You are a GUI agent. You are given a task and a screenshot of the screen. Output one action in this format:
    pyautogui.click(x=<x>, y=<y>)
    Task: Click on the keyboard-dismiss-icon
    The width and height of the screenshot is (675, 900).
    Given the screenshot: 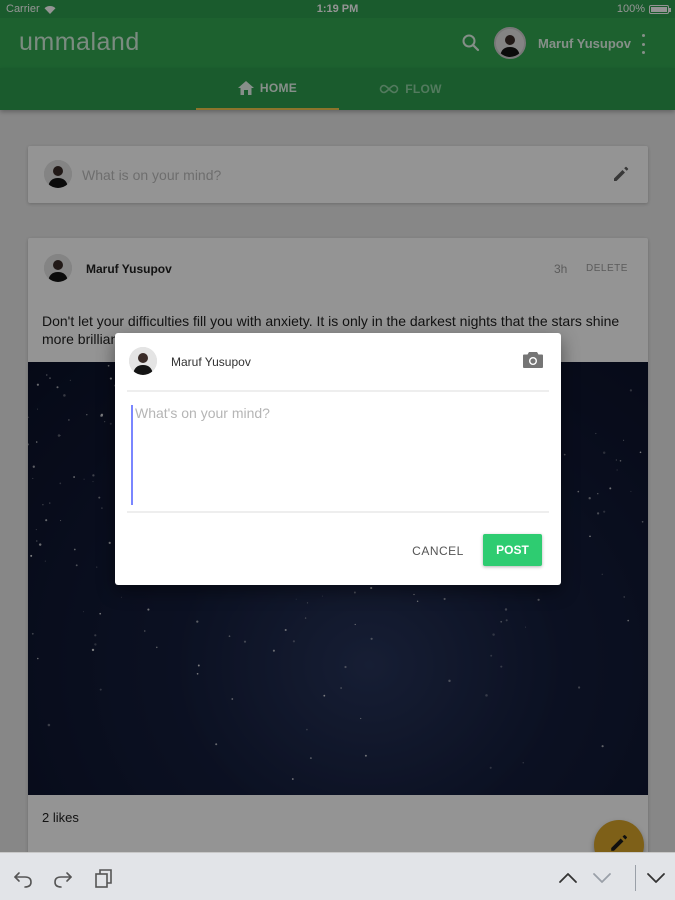 What is the action you would take?
    pyautogui.click(x=656, y=878)
    